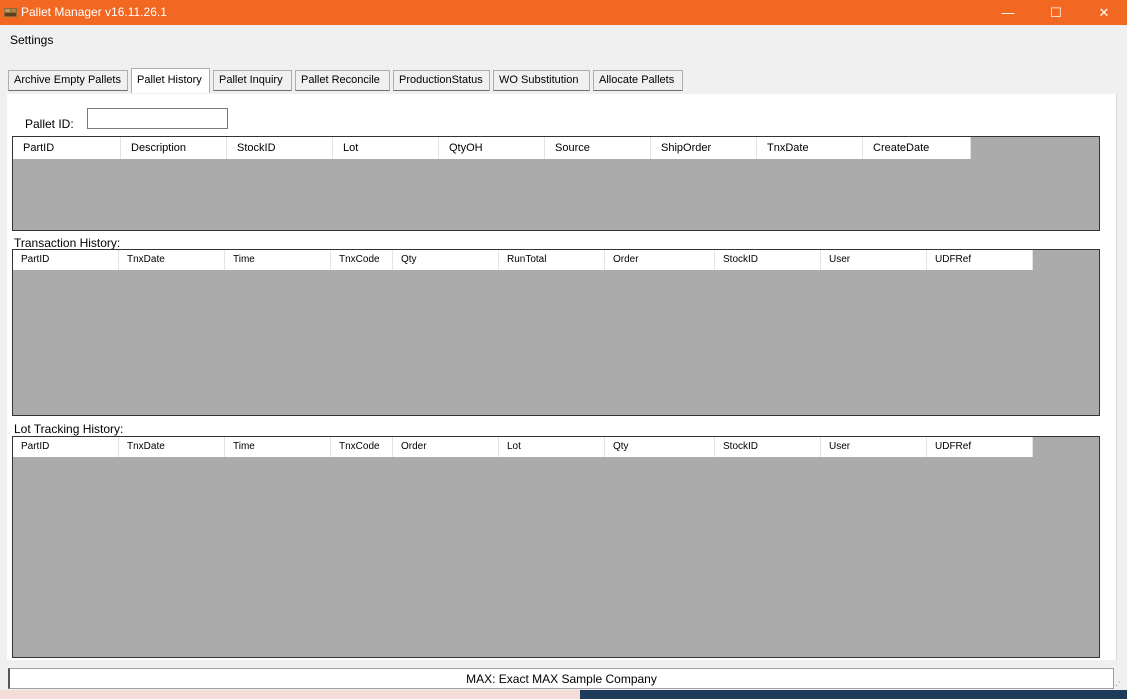 This screenshot has width=1127, height=699. What do you see at coordinates (174, 148) in the screenshot?
I see `column-header: Description` at bounding box center [174, 148].